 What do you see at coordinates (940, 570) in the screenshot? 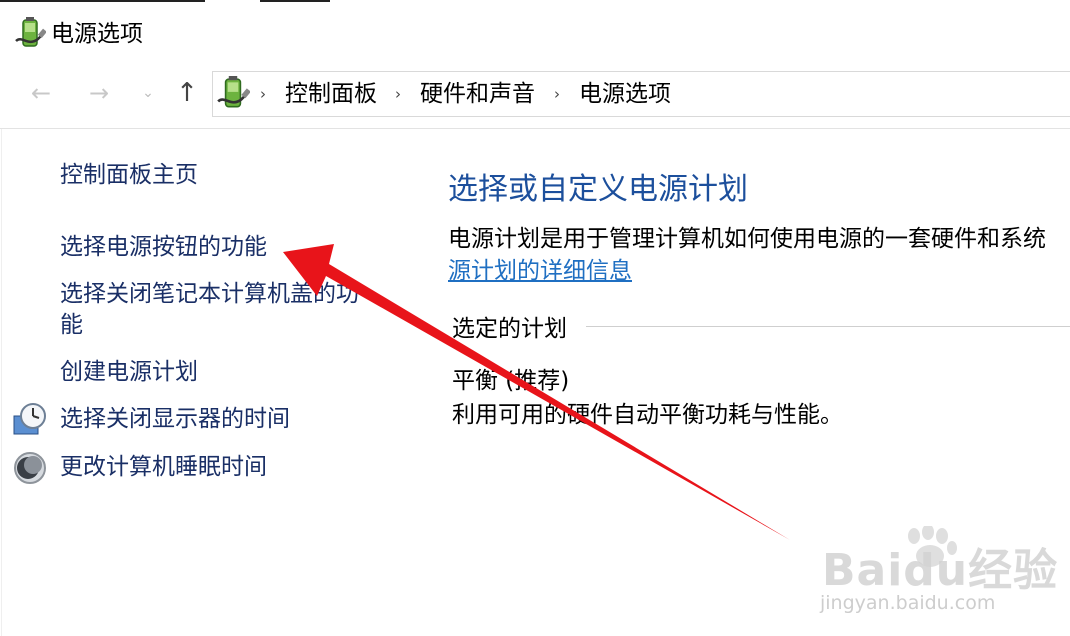
I see `watermark-text: Baidu经验` at bounding box center [940, 570].